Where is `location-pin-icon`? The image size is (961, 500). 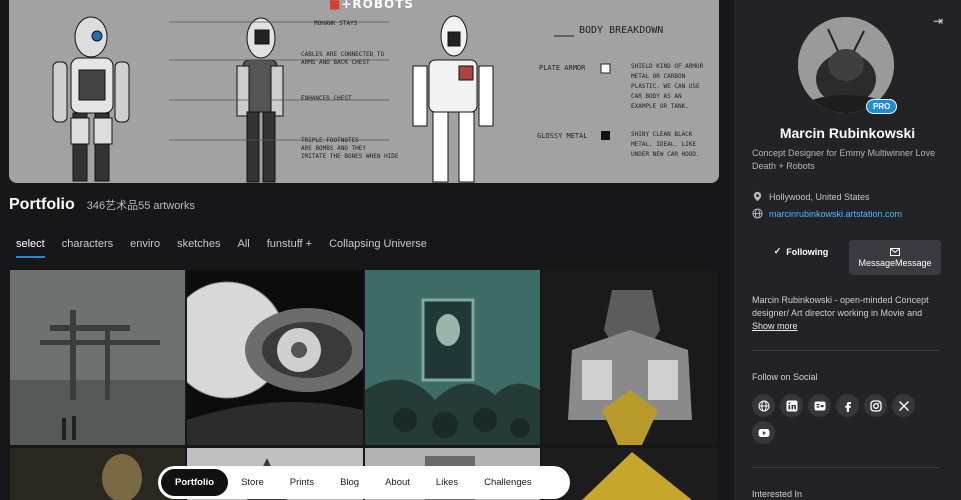
location-pin-icon is located at coordinates (757, 196).